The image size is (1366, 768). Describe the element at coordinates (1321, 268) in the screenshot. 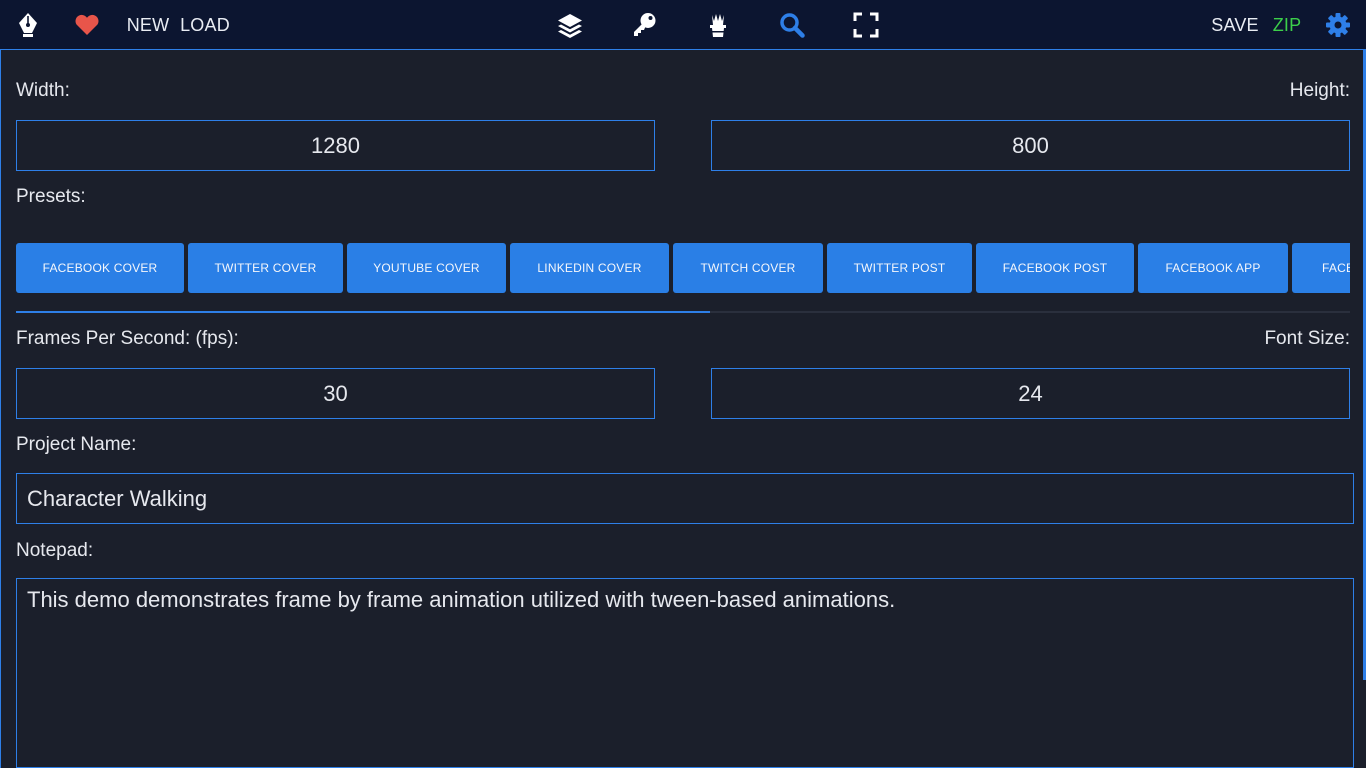

I see `preset-facebook-partial: FACE` at that location.